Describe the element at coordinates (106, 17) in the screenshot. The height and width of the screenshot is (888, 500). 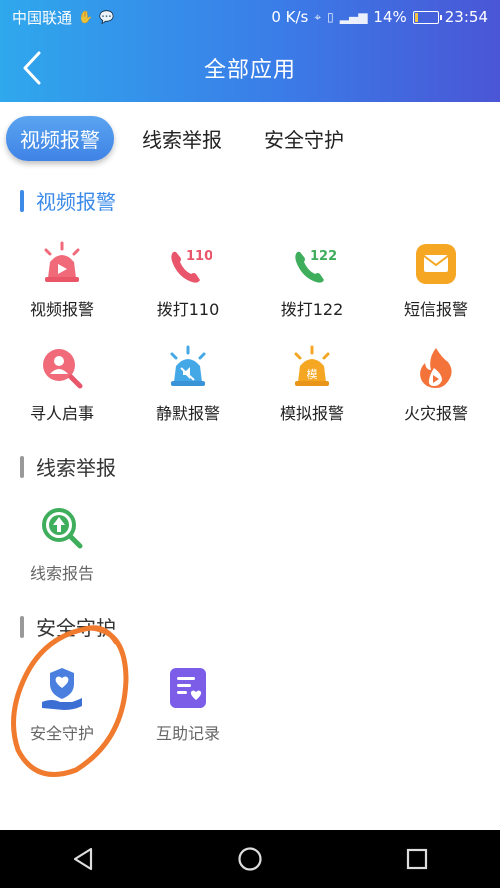
I see `message-icon: 💬` at that location.